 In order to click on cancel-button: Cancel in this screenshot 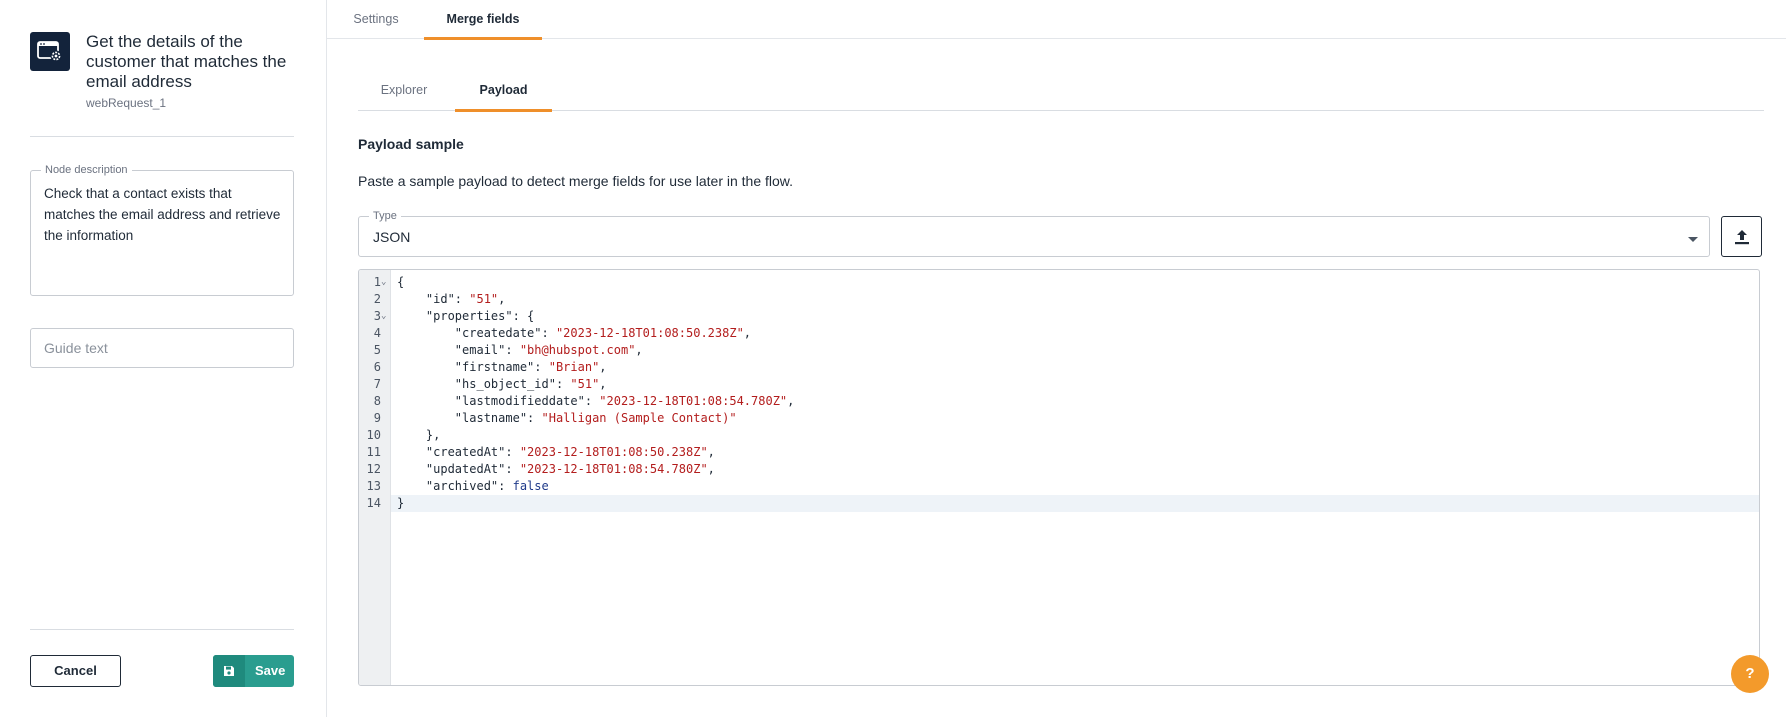, I will do `click(75, 671)`.